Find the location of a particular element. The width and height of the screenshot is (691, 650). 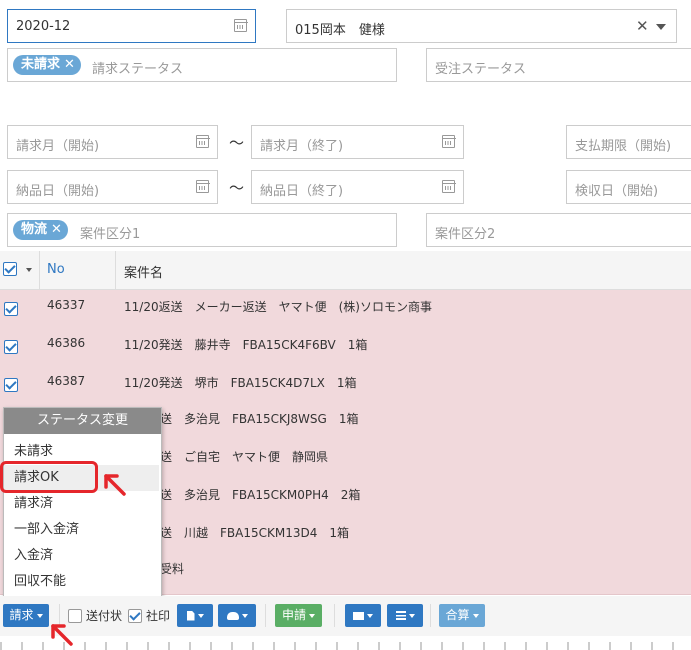

row-no: 46337 is located at coordinates (66, 305).